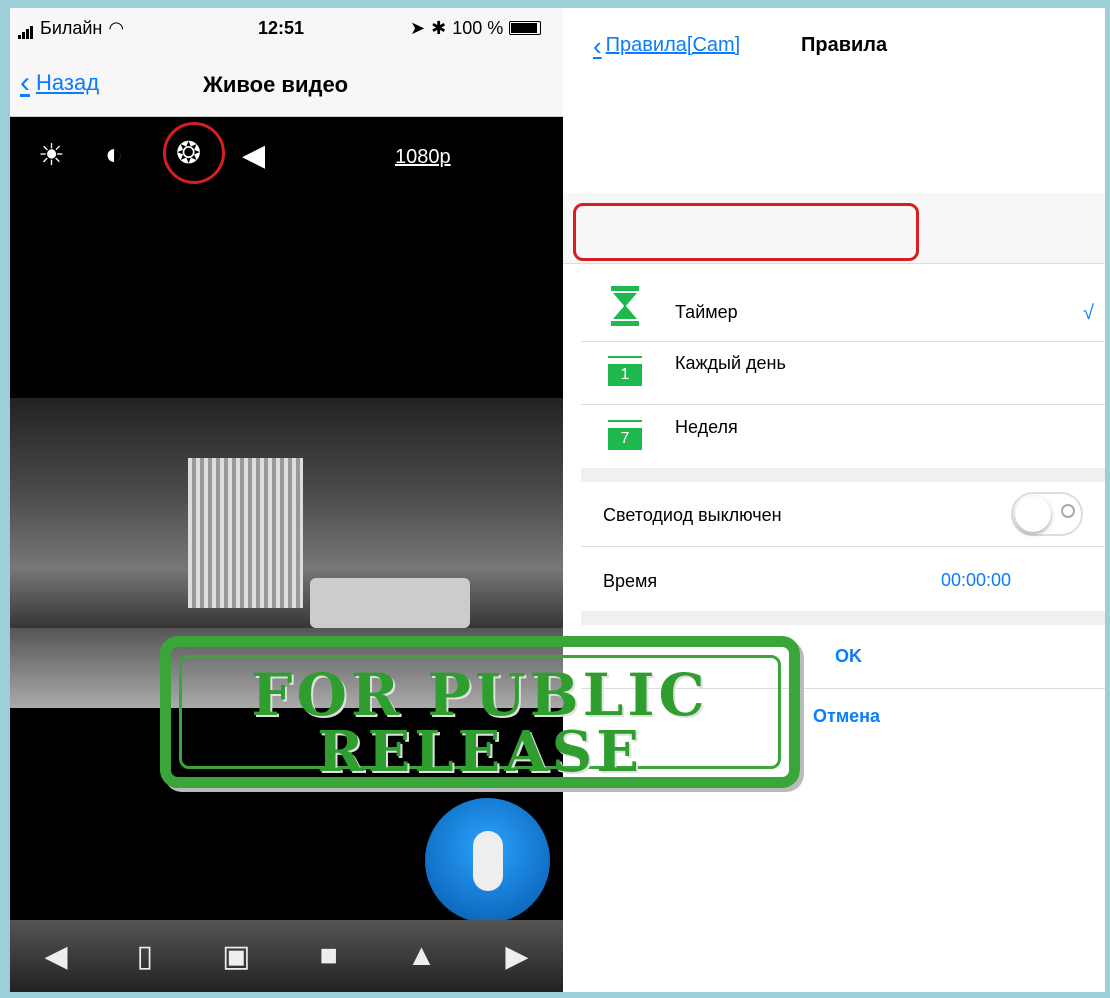 Image resolution: width=1110 pixels, height=998 pixels. What do you see at coordinates (329, 956) in the screenshot?
I see `record-icon: ■` at bounding box center [329, 956].